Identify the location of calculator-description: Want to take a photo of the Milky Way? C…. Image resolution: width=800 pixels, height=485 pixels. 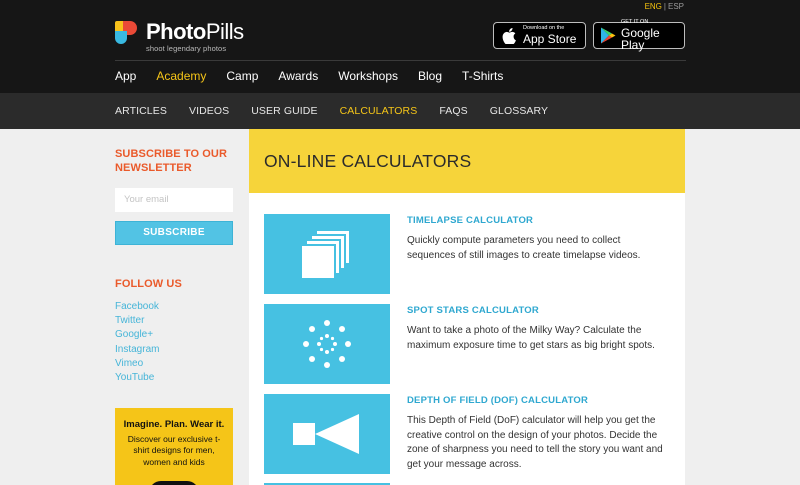
(531, 338).